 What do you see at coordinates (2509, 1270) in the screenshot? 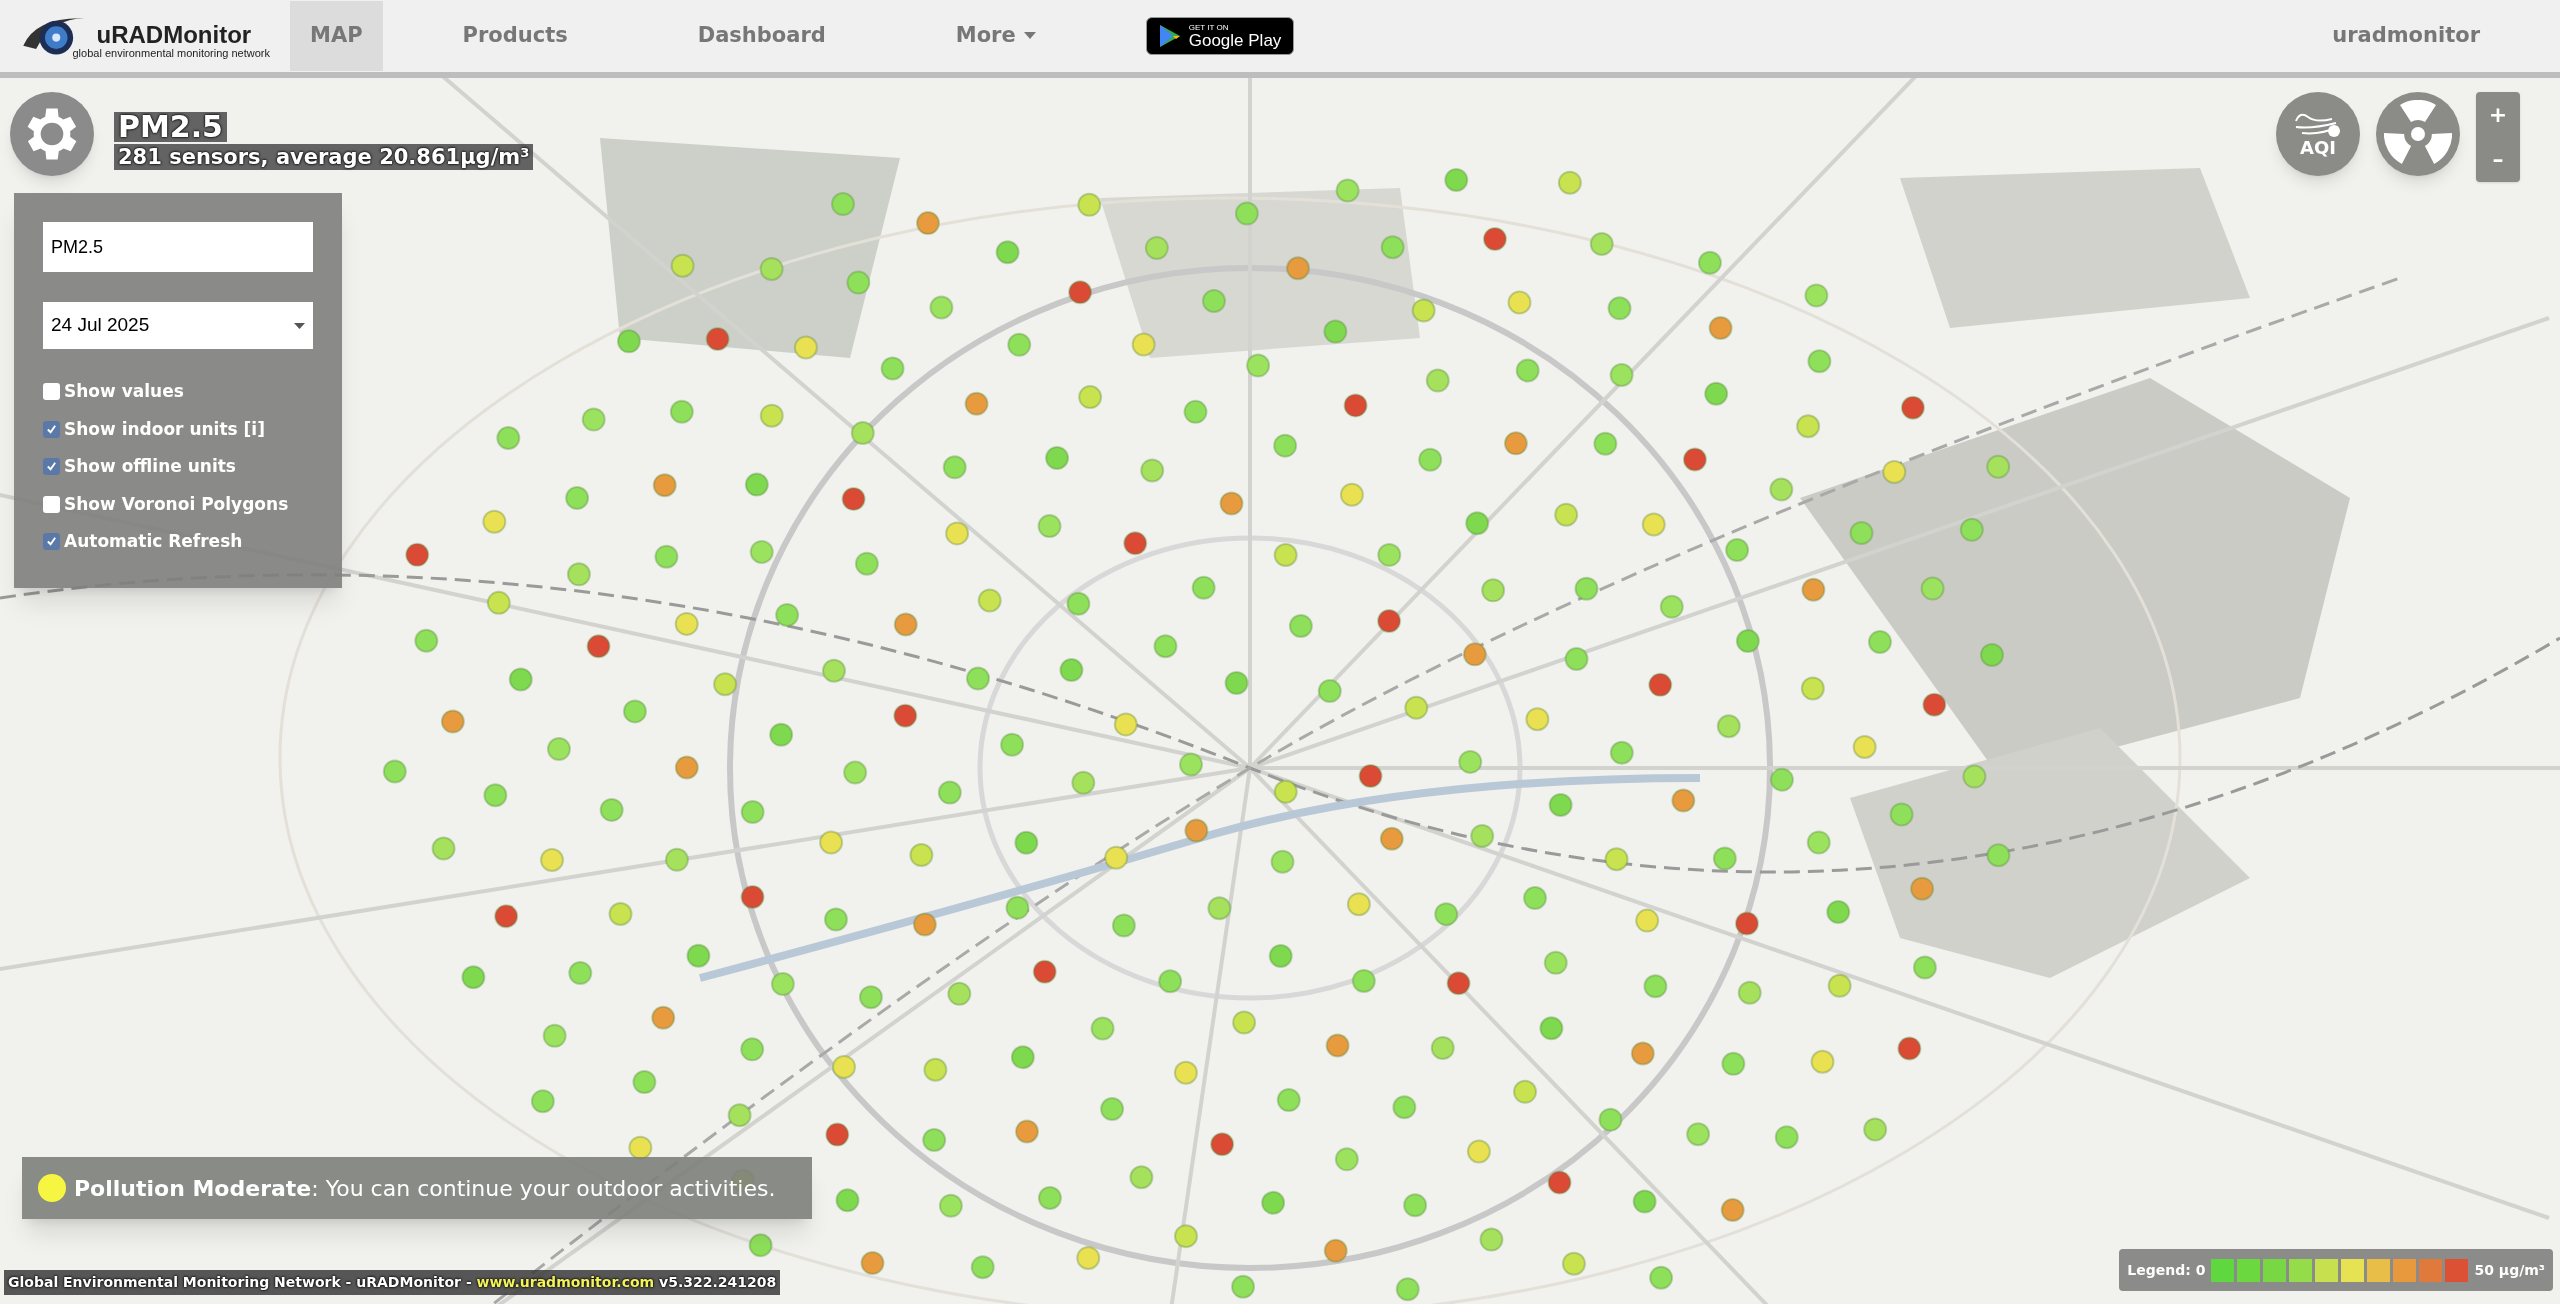
I see `legend-unit: 50 µg/m³` at bounding box center [2509, 1270].